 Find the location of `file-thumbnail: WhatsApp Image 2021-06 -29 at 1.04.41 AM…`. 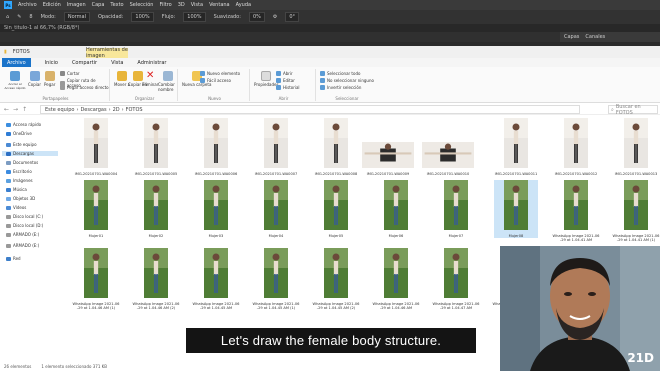

file-thumbnail: WhatsApp Image 2021-06 -29 at 1.04.41 AM… is located at coordinates (636, 211).